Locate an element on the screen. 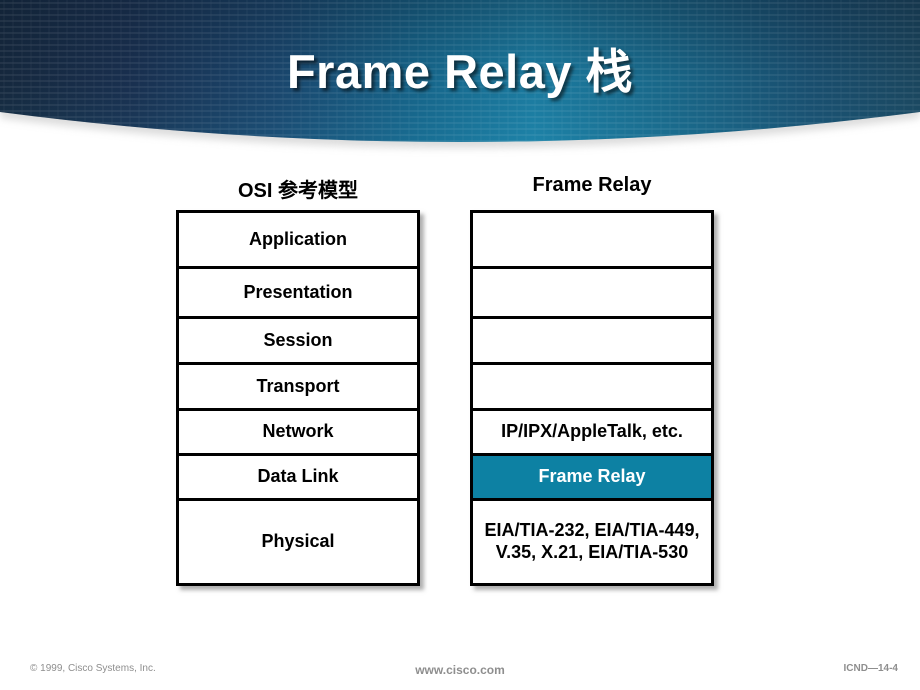 This screenshot has width=920, height=690. osi-layer-application: Application is located at coordinates (298, 241).